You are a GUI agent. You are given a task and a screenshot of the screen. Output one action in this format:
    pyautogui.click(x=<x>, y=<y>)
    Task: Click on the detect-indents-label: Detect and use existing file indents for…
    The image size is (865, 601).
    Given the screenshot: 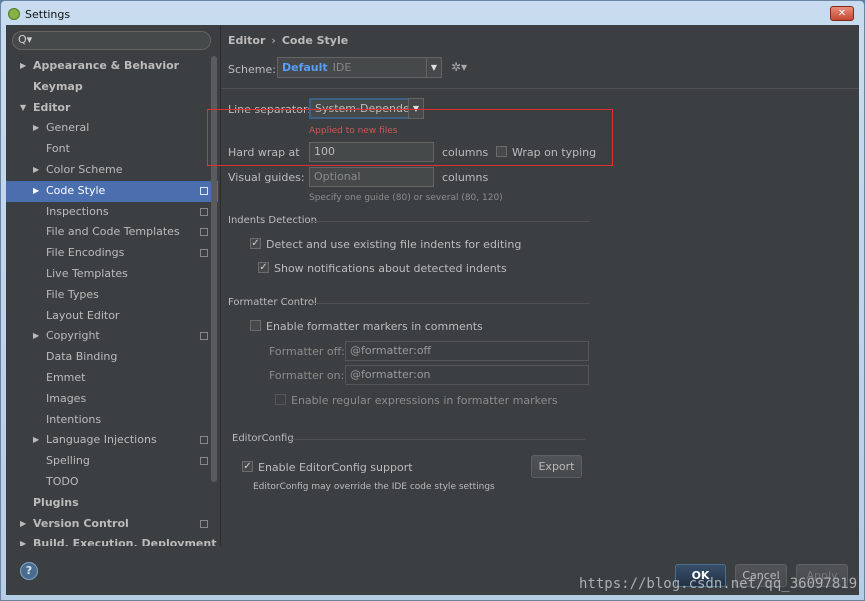 What is the action you would take?
    pyautogui.click(x=393, y=244)
    